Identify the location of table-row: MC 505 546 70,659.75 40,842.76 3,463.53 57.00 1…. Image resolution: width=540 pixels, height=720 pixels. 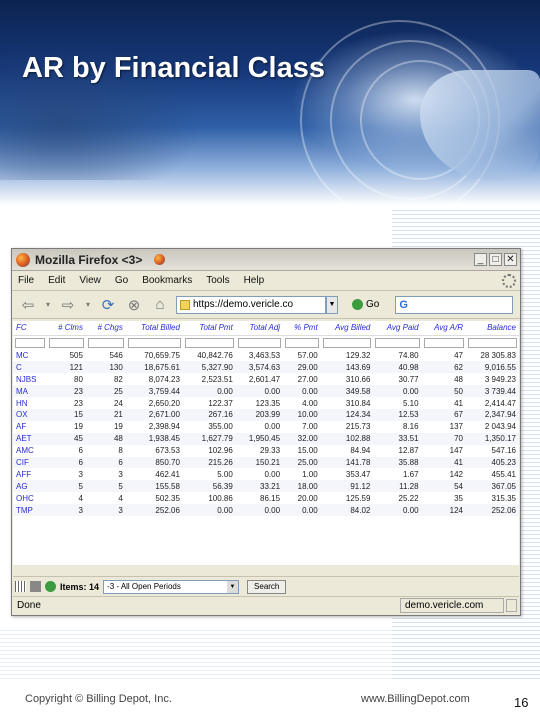
(266, 356).